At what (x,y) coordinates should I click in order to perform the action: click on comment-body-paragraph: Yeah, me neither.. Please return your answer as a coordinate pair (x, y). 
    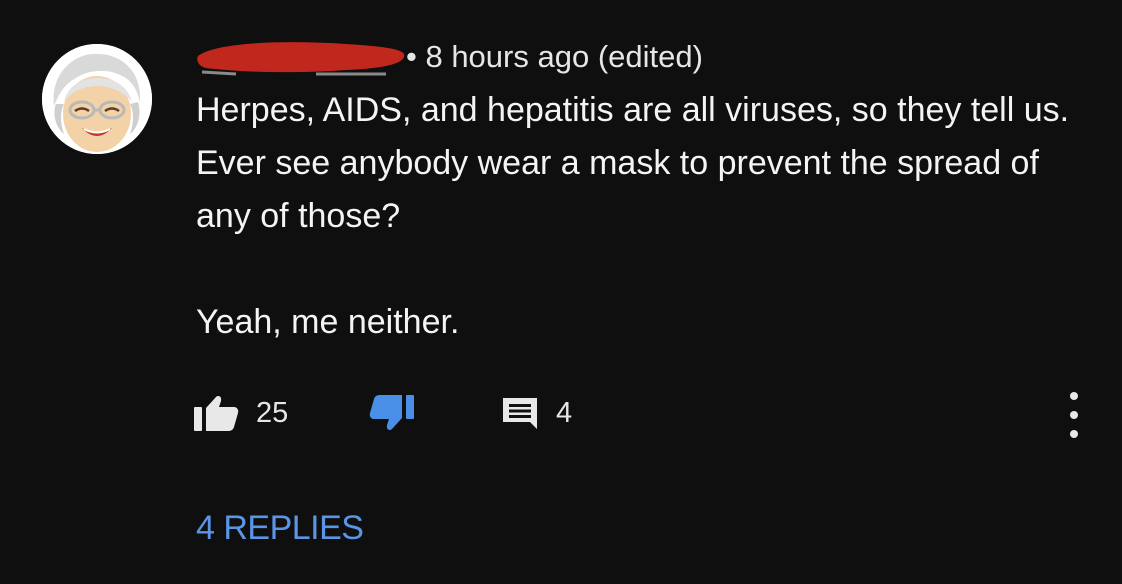
    Looking at the image, I should click on (328, 322).